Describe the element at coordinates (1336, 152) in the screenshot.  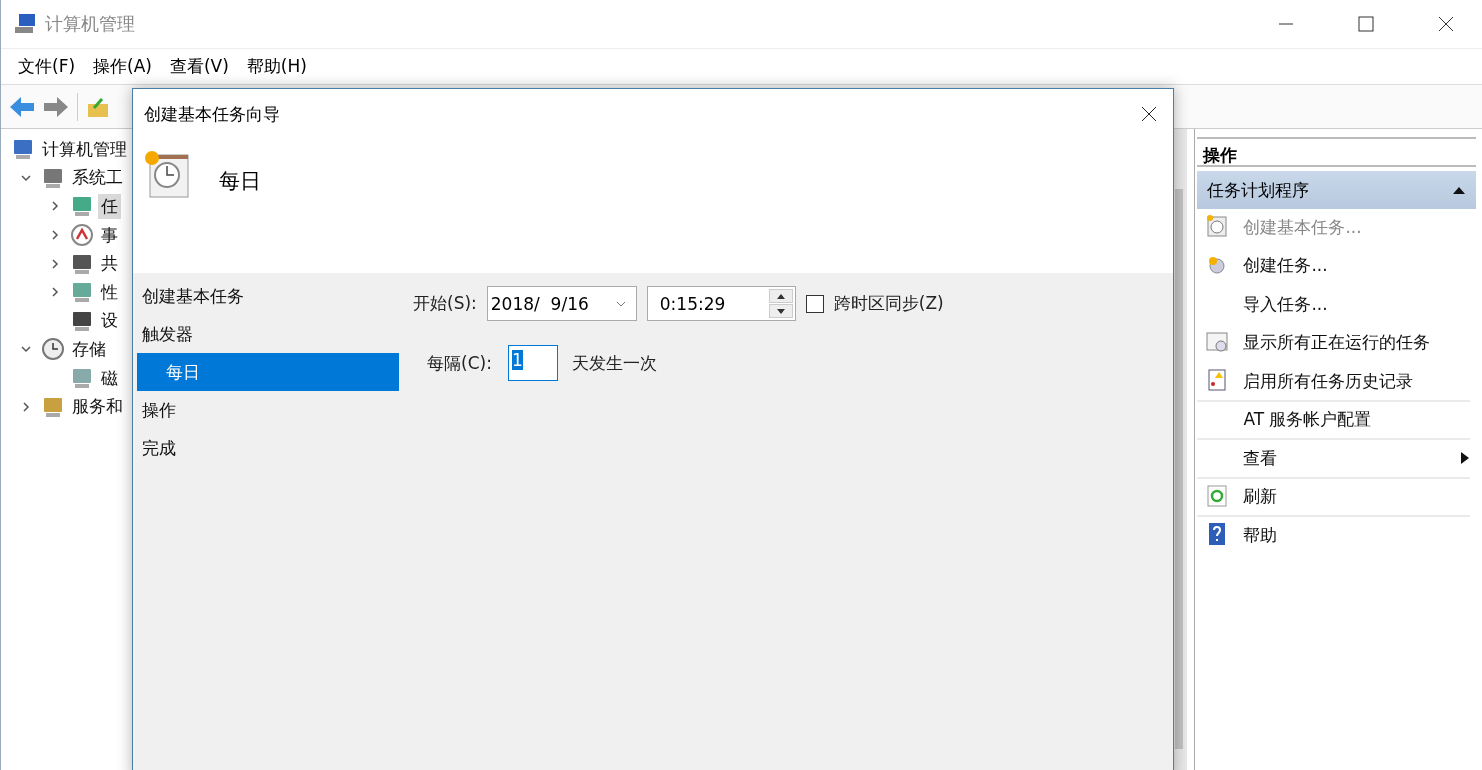
I see `pane-title: 操作` at that location.